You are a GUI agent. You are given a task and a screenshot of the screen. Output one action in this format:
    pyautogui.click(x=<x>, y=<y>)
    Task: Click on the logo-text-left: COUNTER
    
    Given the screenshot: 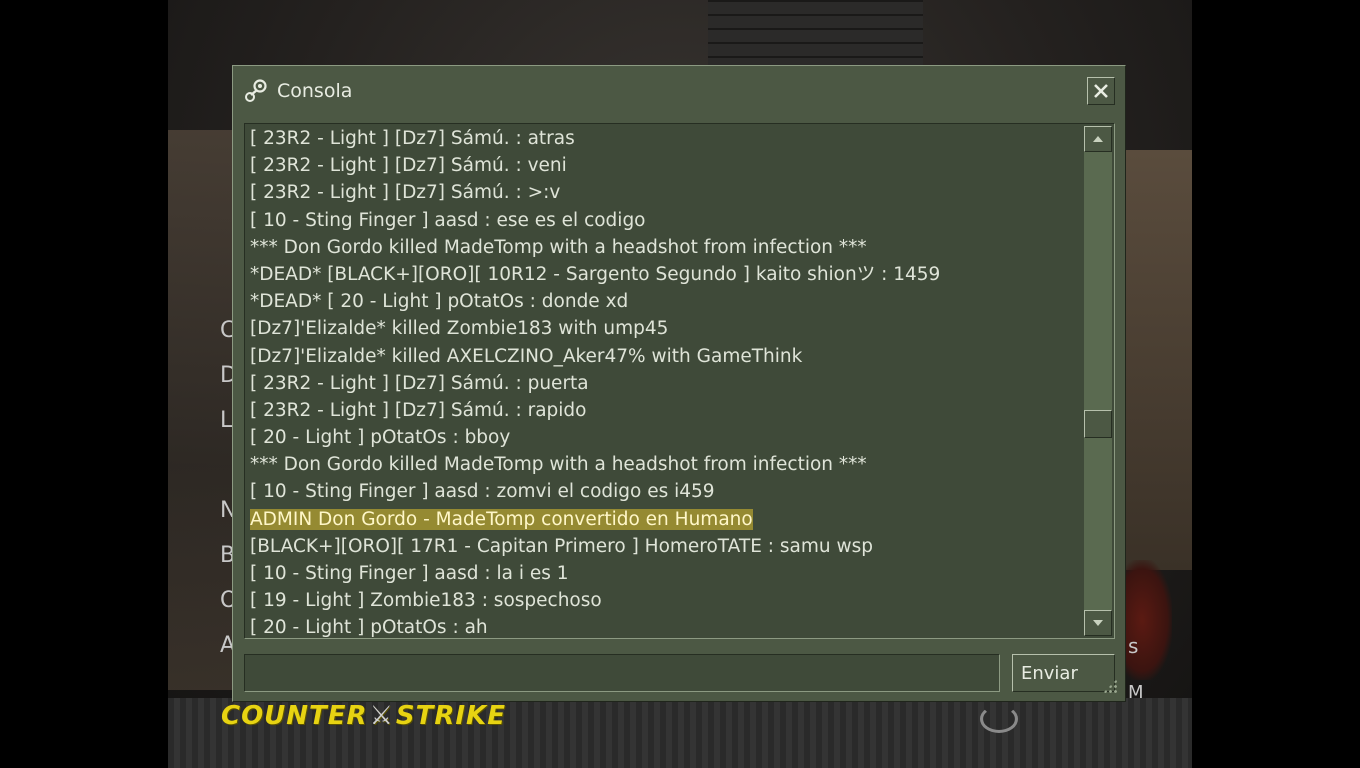 What is the action you would take?
    pyautogui.click(x=294, y=716)
    